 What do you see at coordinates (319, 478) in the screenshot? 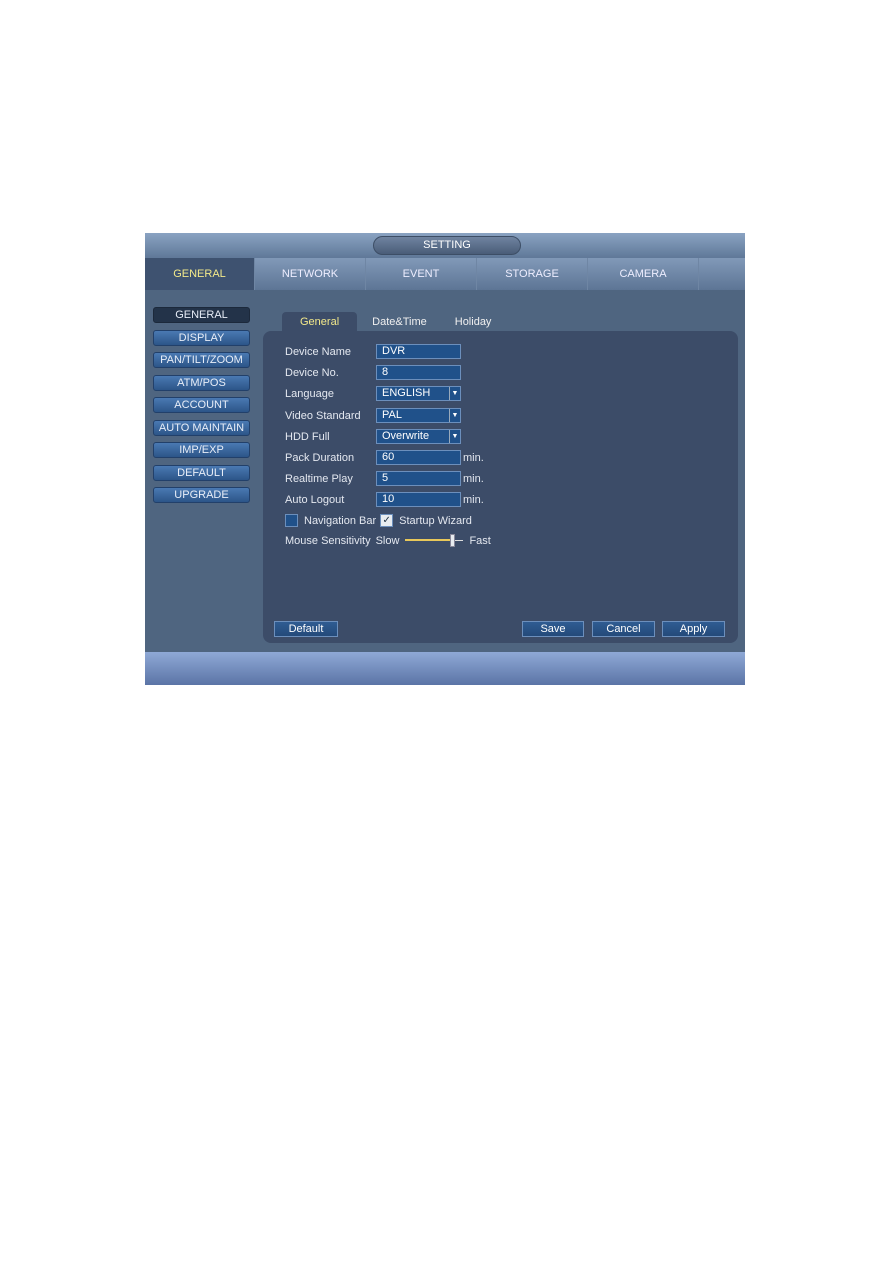
I see `realtime-play-label: Realtime Play` at bounding box center [319, 478].